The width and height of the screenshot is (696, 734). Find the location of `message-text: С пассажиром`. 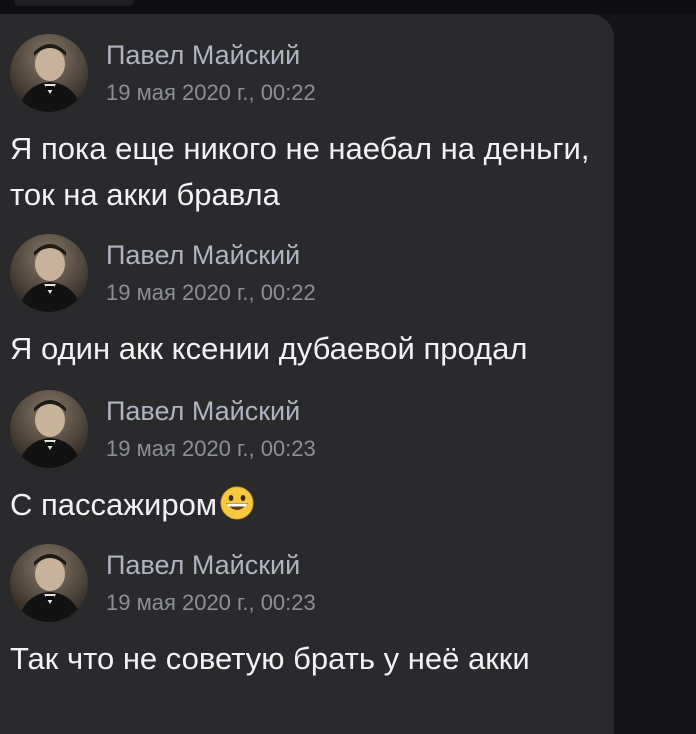

message-text: С пассажиром is located at coordinates (114, 504).